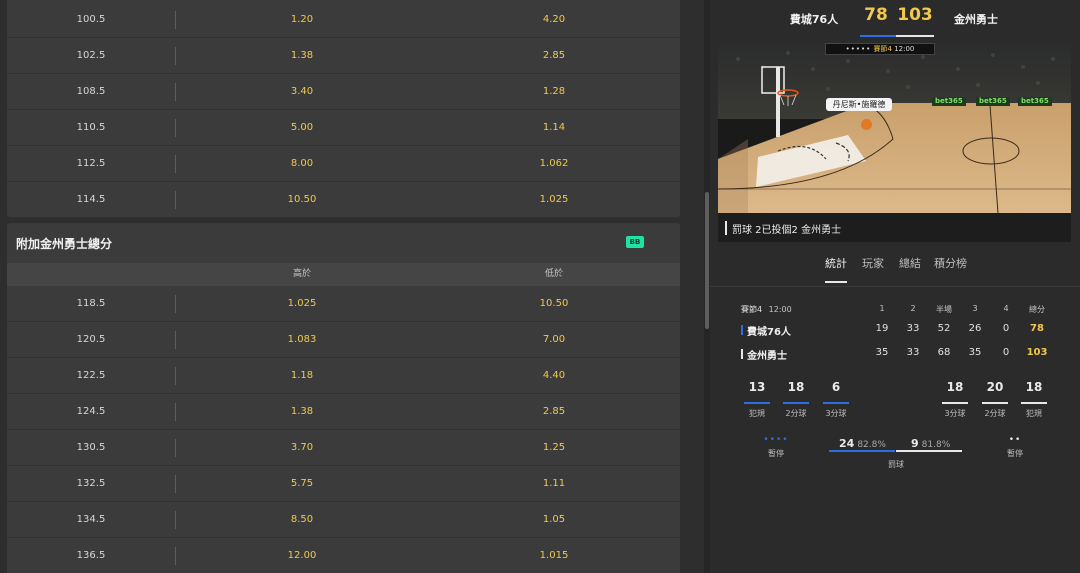  What do you see at coordinates (554, 520) in the screenshot?
I see `under-odds: 1.05` at bounding box center [554, 520].